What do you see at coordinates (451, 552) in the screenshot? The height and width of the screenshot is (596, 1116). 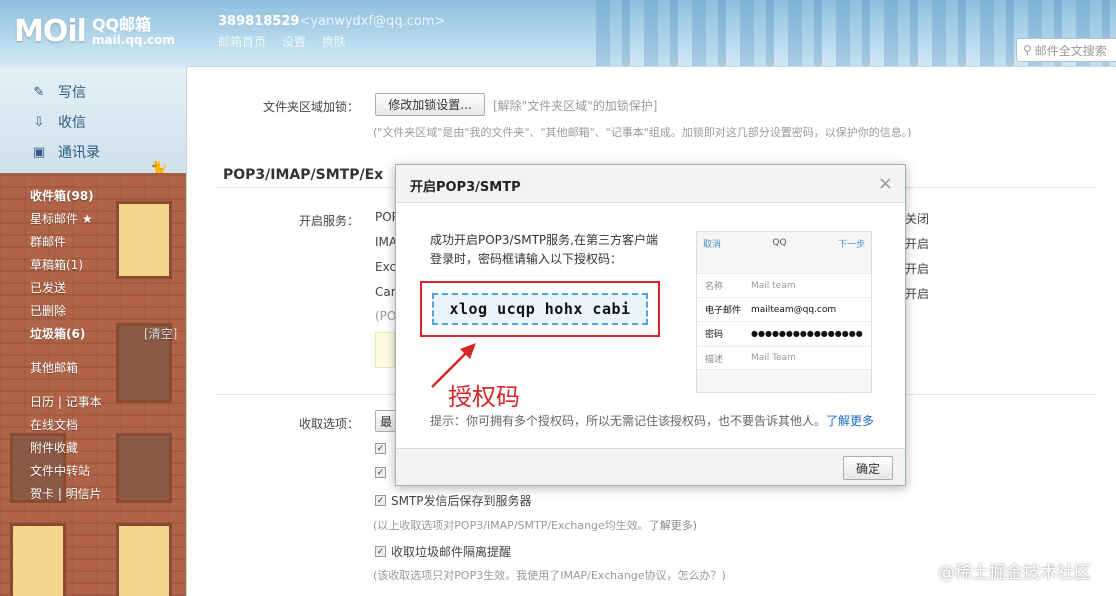 I see `spam-reminder-label: 收取垃圾邮件隔离提醒` at bounding box center [451, 552].